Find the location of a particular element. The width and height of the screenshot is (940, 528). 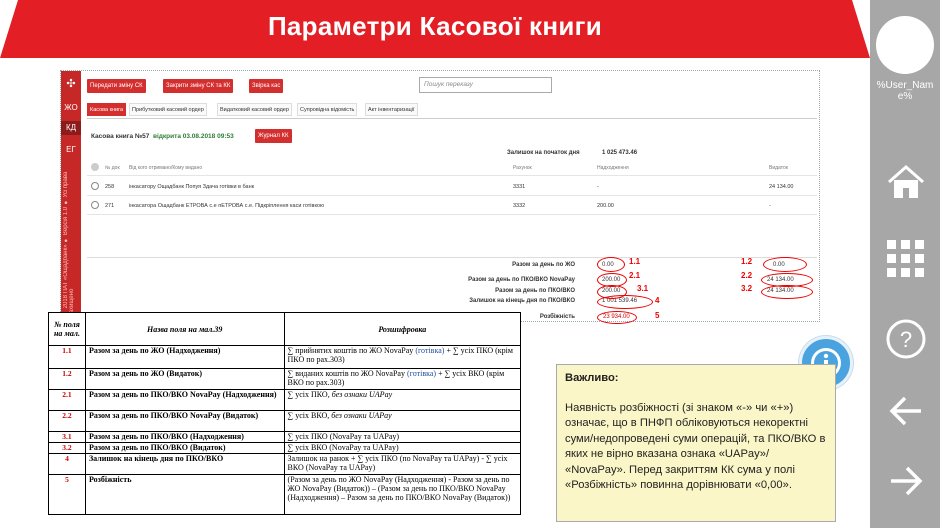

total-pko-vko-label: Разом за день по ПКО/ВКО is located at coordinates (535, 291).